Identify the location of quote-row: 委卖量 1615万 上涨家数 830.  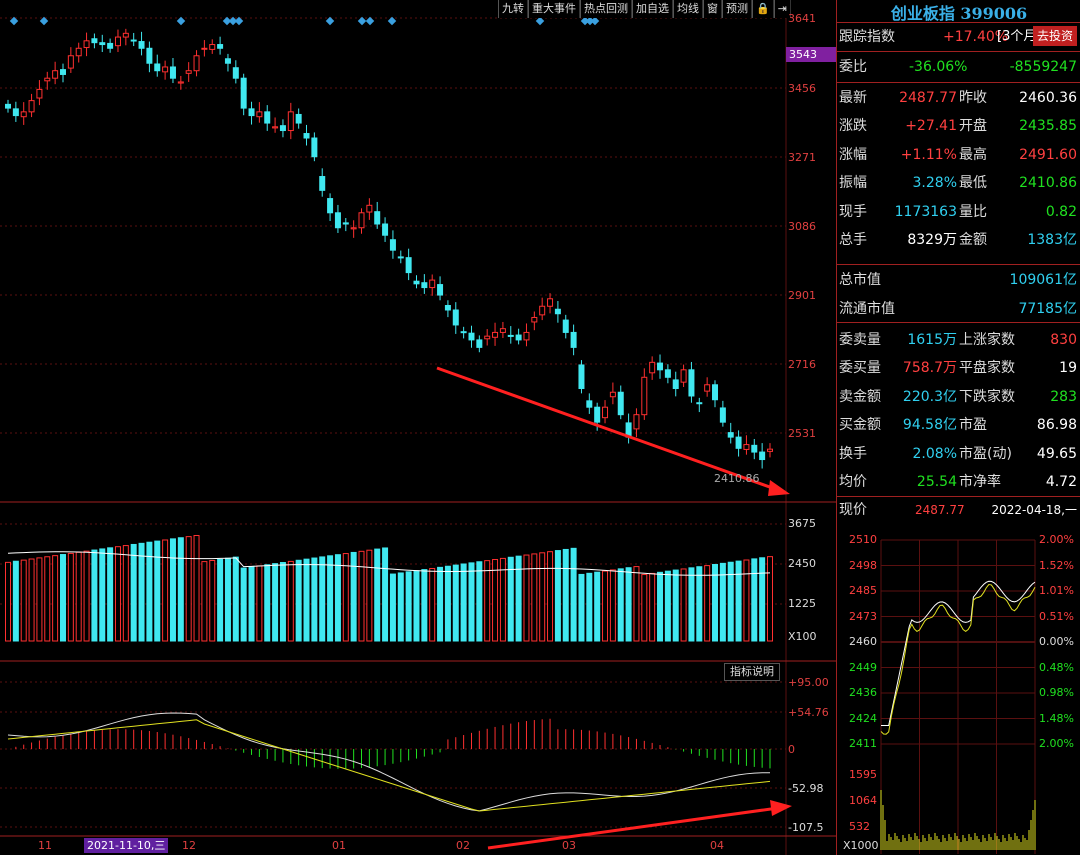
(958, 340).